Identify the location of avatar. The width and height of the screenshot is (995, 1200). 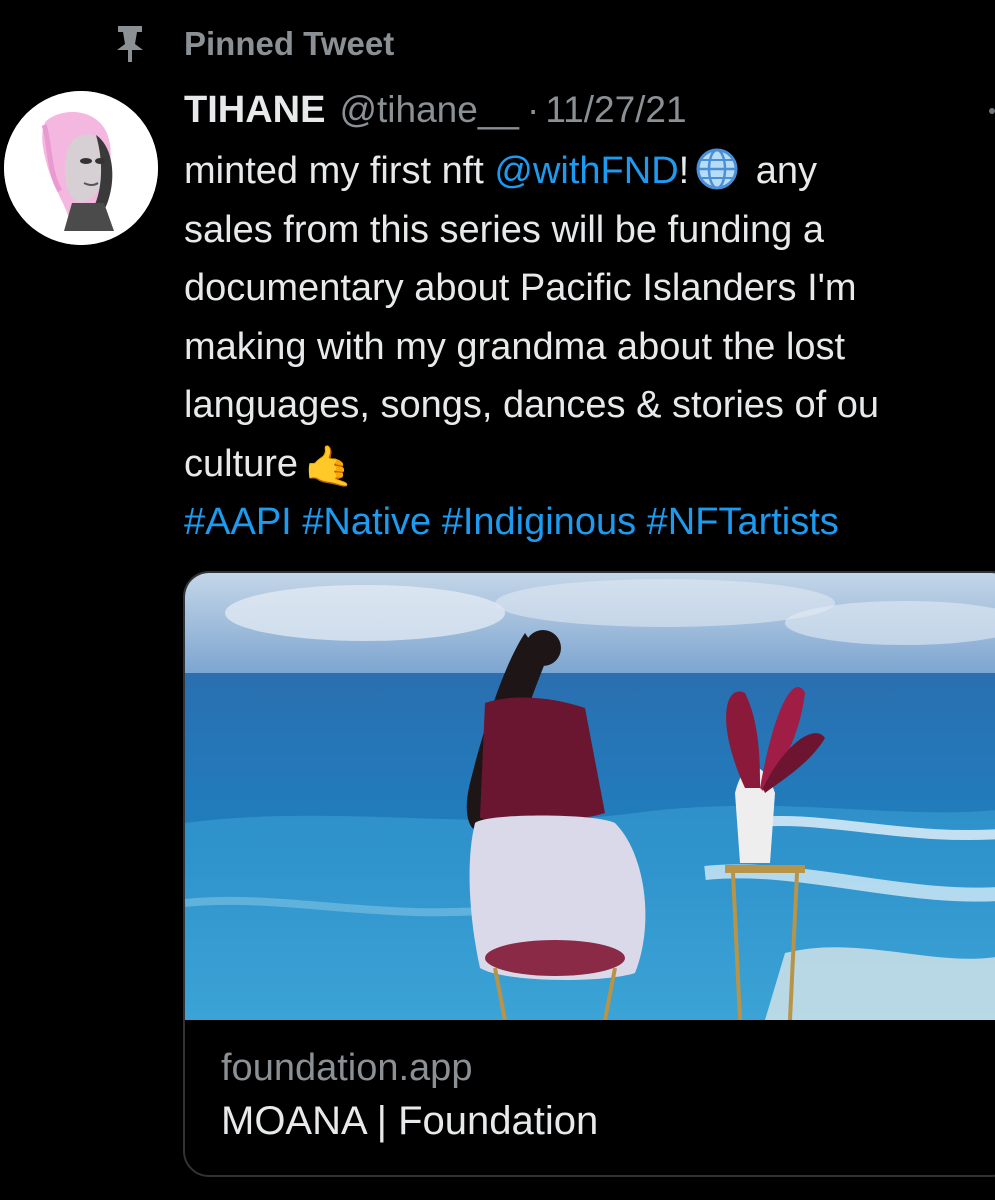
(81, 168).